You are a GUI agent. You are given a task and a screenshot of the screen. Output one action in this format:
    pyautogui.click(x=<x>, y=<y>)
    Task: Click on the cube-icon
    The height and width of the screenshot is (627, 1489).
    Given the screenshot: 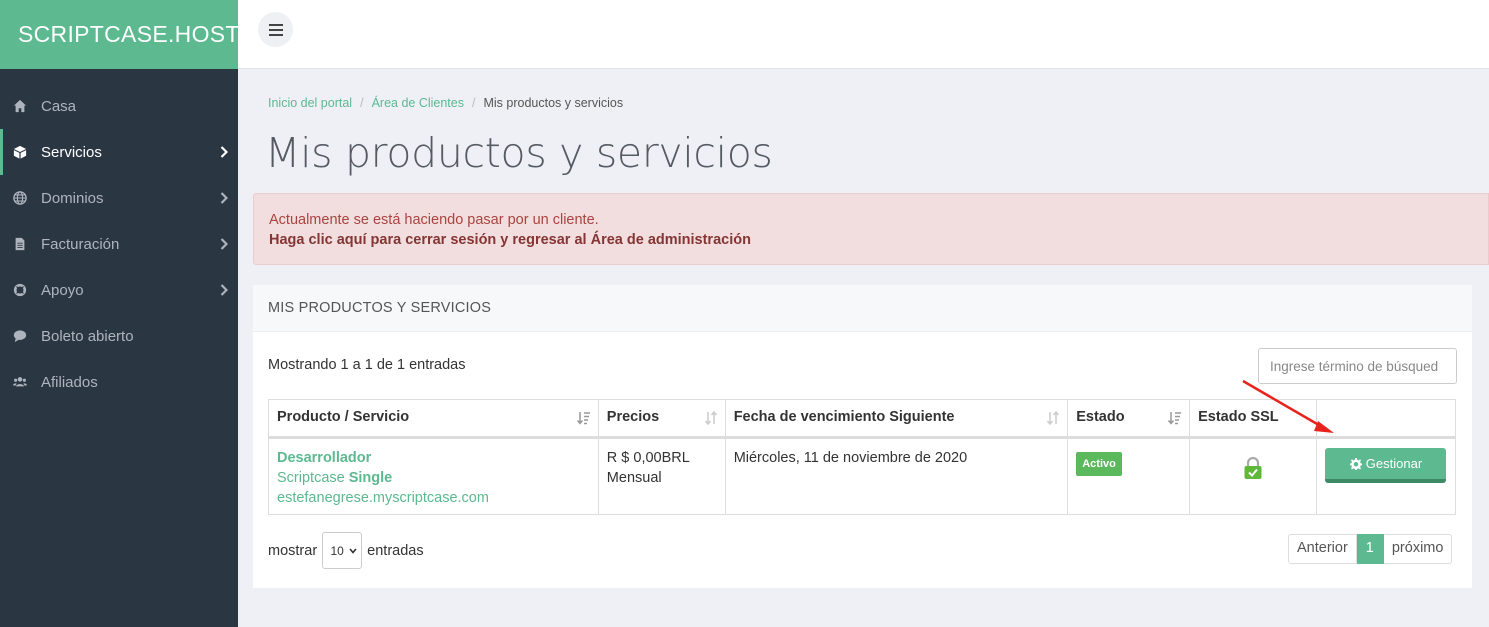 What is the action you would take?
    pyautogui.click(x=20, y=152)
    